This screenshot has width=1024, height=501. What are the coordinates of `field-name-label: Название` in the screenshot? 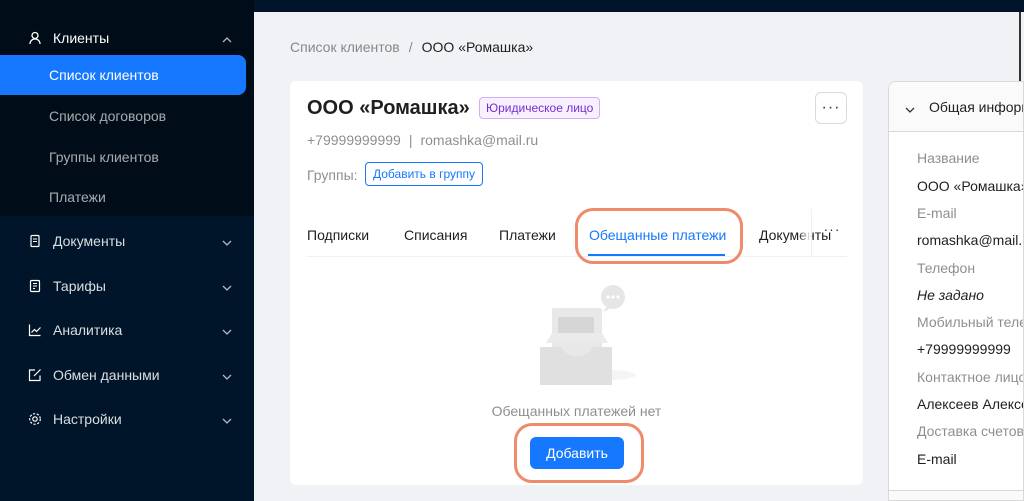 It's located at (948, 158).